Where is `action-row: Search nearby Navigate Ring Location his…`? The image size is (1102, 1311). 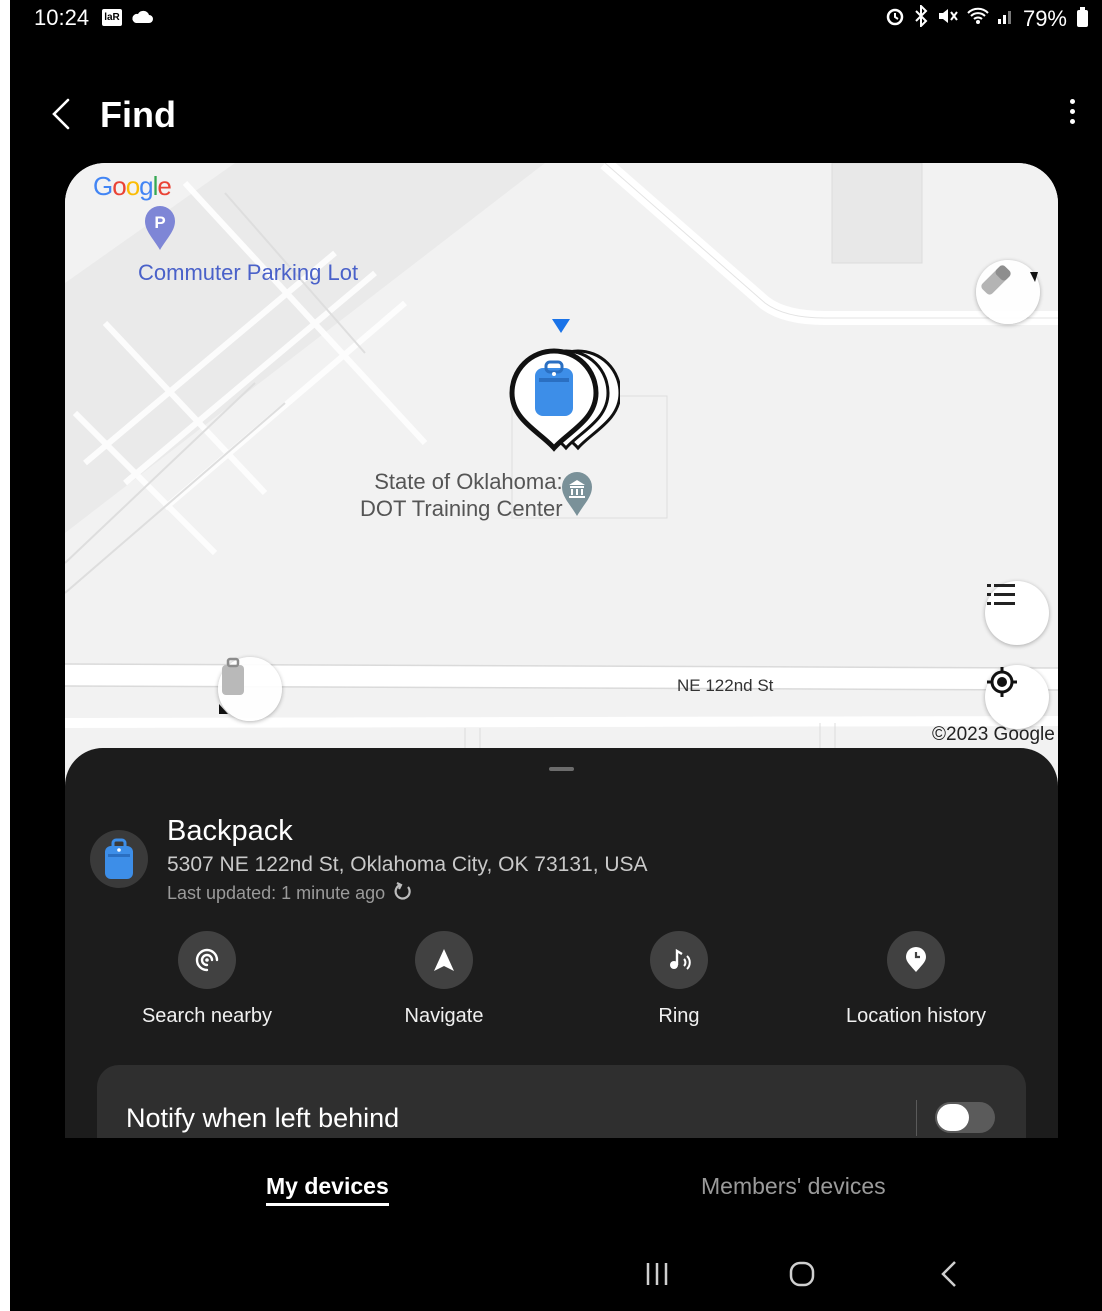 action-row: Search nearby Navigate Ring Location his… is located at coordinates (561, 981).